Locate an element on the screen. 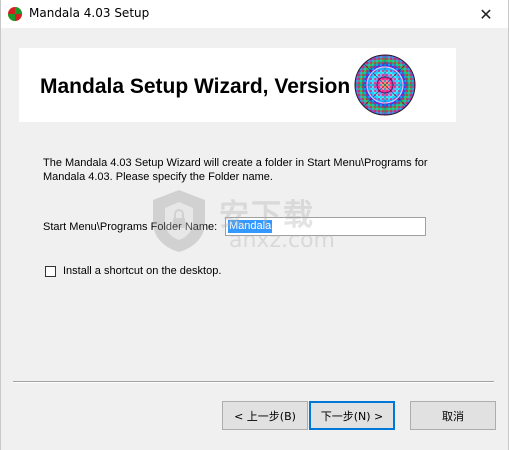 The height and width of the screenshot is (450, 509). desktop-shortcut-option: Install a shortcut on the desktop. is located at coordinates (133, 271).